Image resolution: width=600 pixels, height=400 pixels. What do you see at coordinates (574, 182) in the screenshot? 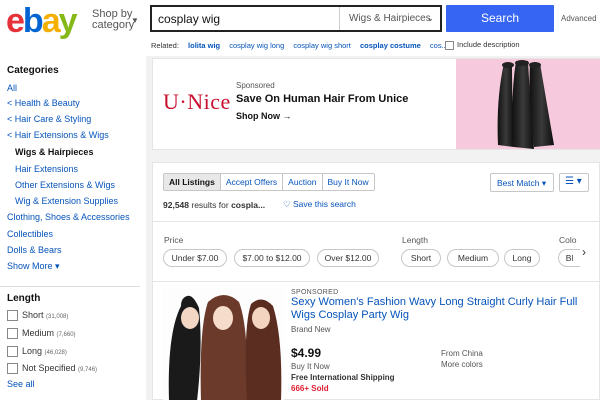
I see `list-view-icon: ☰ ▾` at bounding box center [574, 182].